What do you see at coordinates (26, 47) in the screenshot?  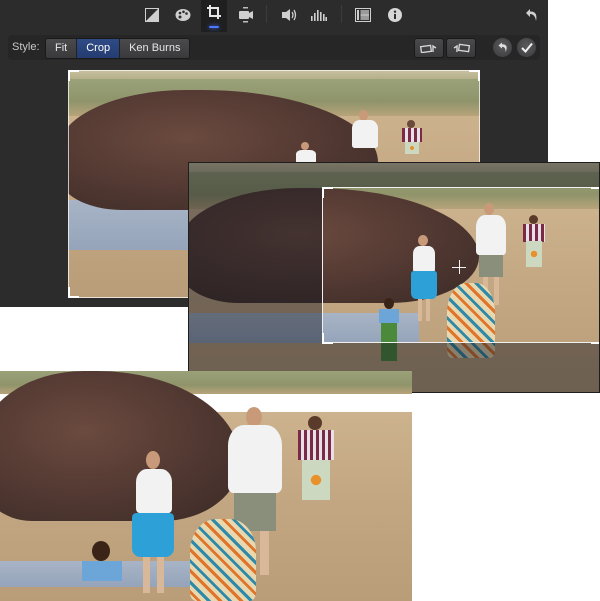 I see `style-label: Style:` at bounding box center [26, 47].